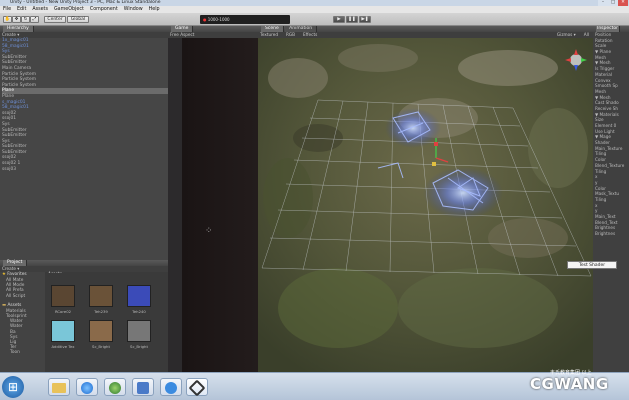  What do you see at coordinates (352, 19) in the screenshot?
I see `pause-button: ❚❚` at bounding box center [352, 19].